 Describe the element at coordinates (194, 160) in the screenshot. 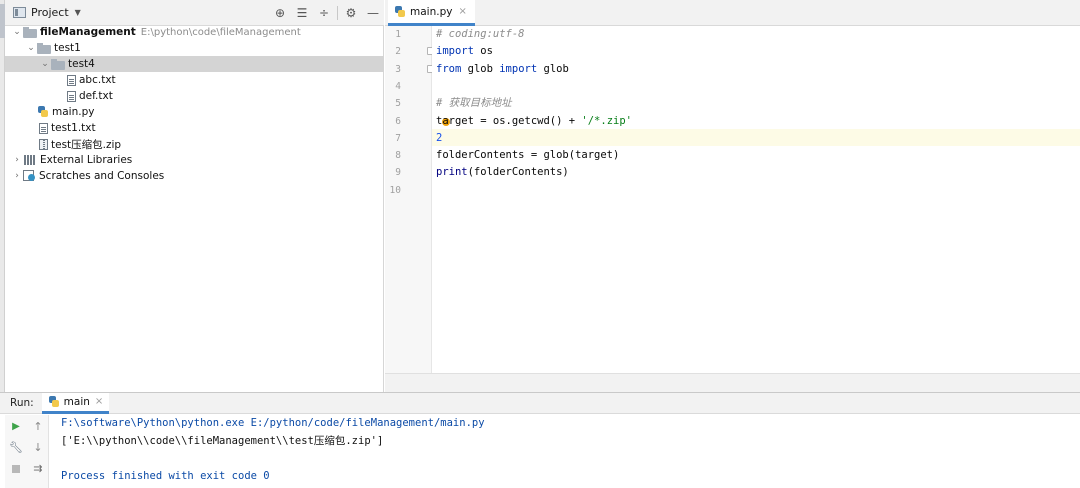

I see `tree-item: › External Libraries` at that location.